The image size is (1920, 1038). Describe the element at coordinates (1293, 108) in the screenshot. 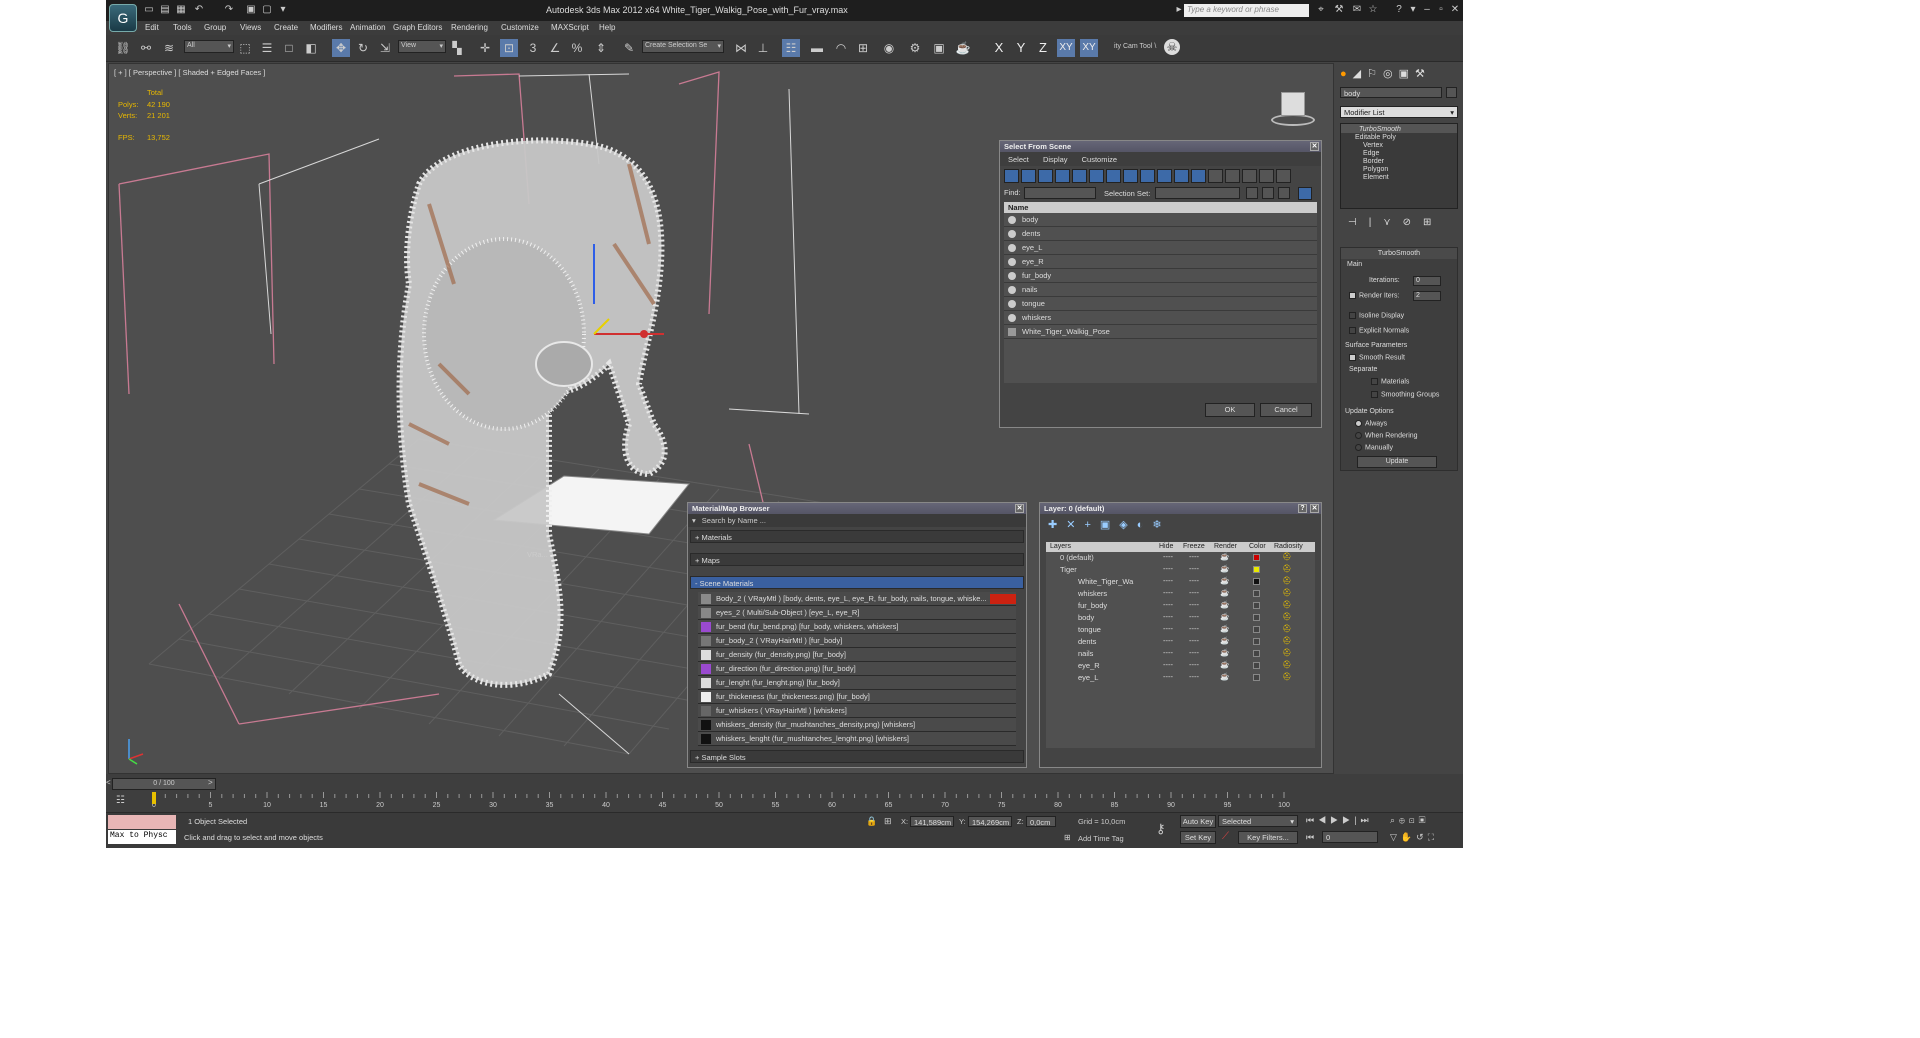

I see `viewcube-icon` at that location.